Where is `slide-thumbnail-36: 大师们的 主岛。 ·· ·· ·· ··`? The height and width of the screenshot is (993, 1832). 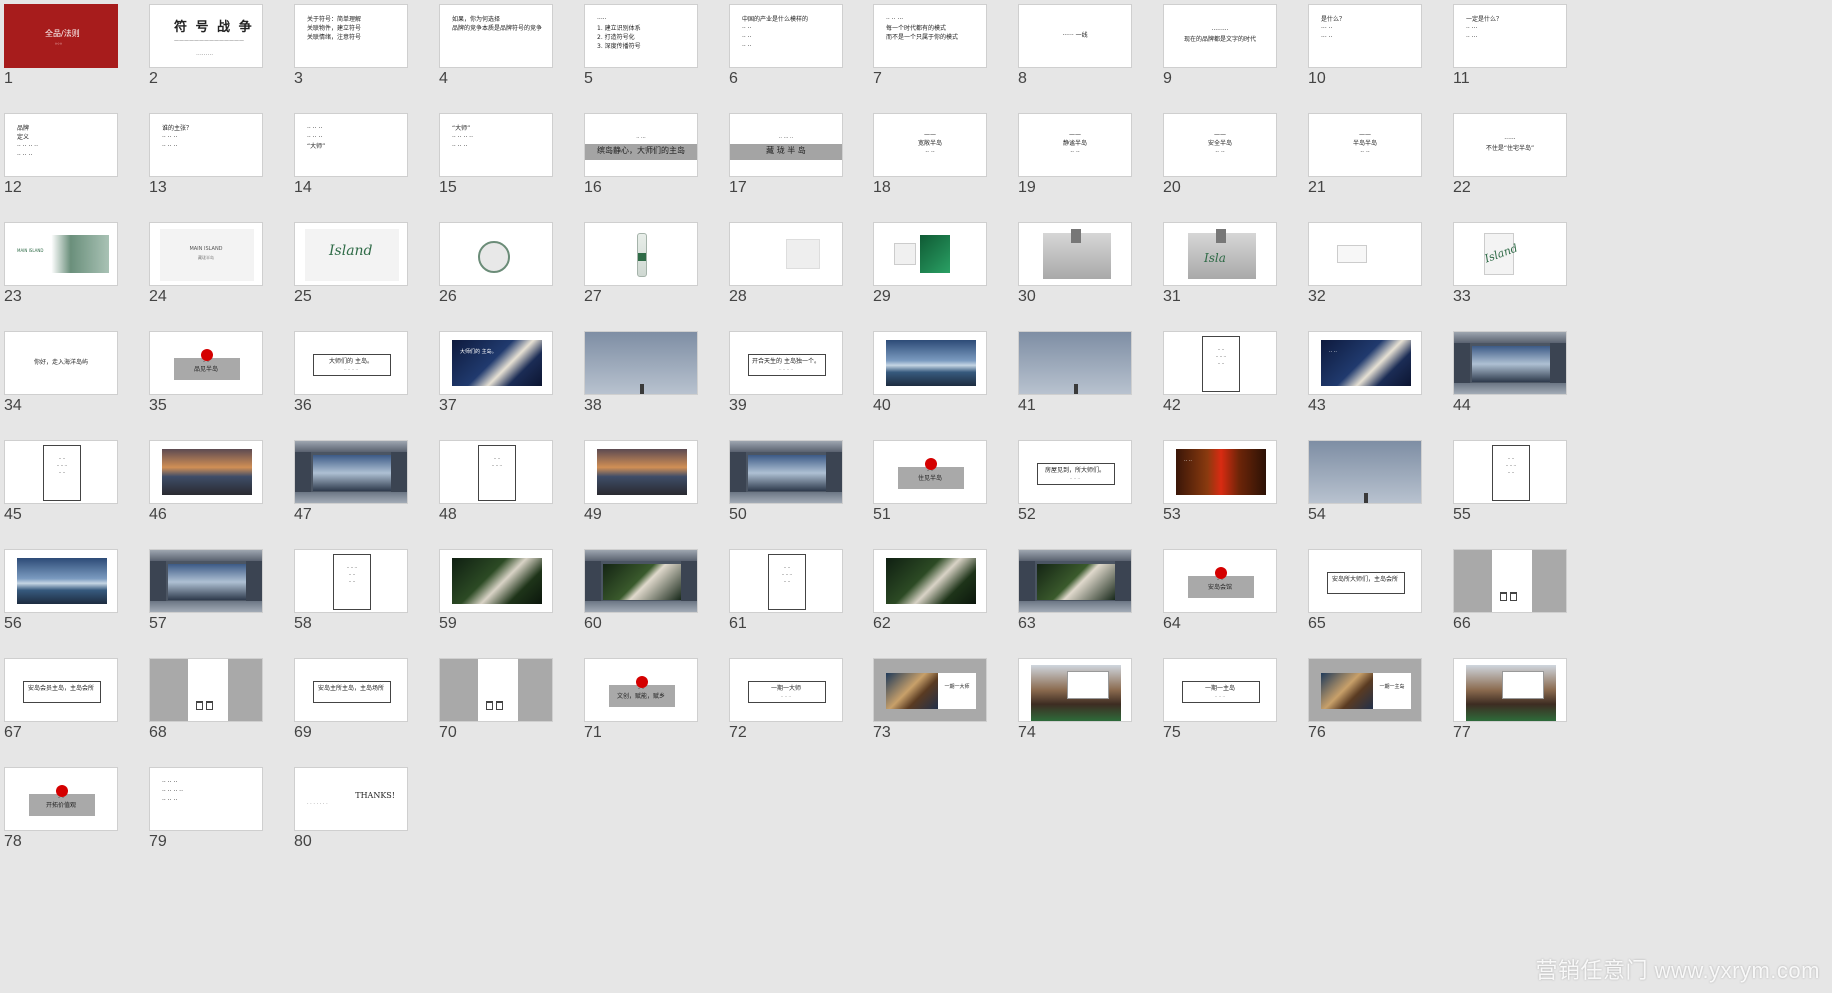
slide-thumbnail-36: 大师们的 主岛。 ·· ·· ·· ·· is located at coordinates (351, 363).